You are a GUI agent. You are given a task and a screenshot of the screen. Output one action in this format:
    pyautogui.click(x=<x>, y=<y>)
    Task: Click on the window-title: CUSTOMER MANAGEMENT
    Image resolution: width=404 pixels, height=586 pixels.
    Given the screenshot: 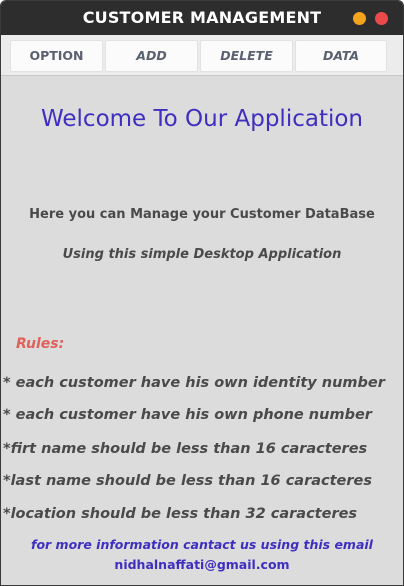 What is the action you would take?
    pyautogui.click(x=202, y=17)
    